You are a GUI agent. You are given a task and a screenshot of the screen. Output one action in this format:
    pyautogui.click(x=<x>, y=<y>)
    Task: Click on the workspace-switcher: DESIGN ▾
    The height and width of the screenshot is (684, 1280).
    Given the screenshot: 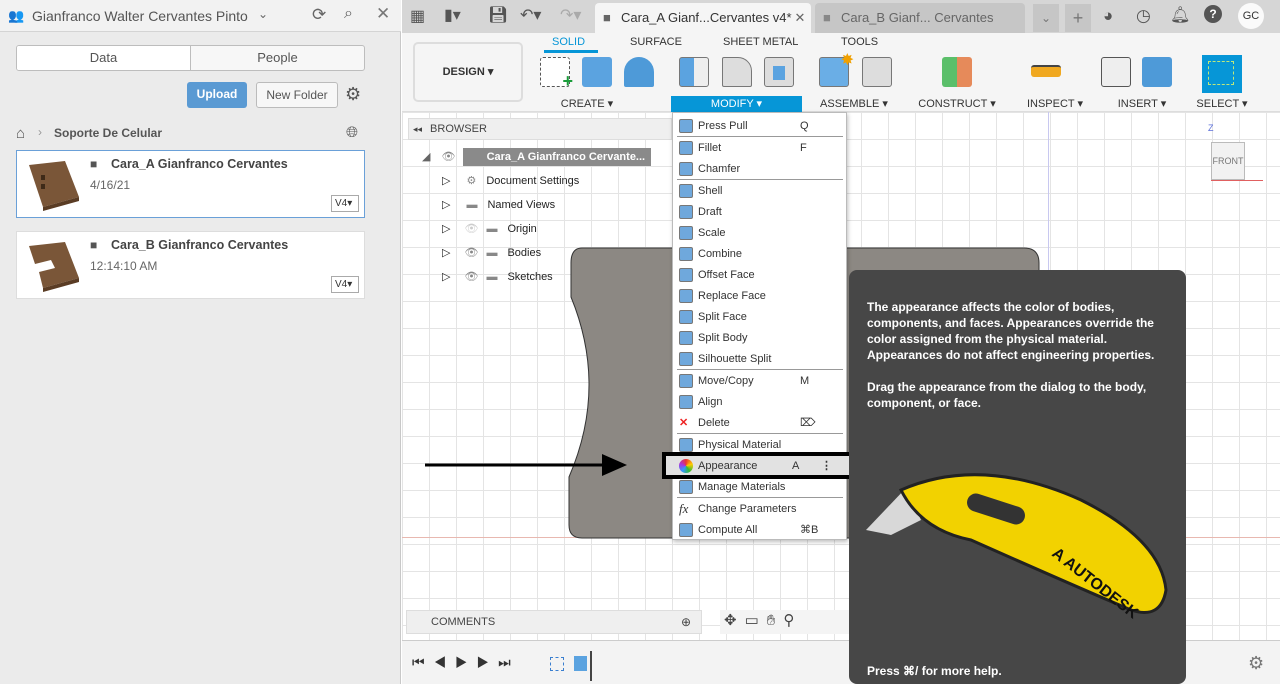 What is the action you would take?
    pyautogui.click(x=468, y=72)
    